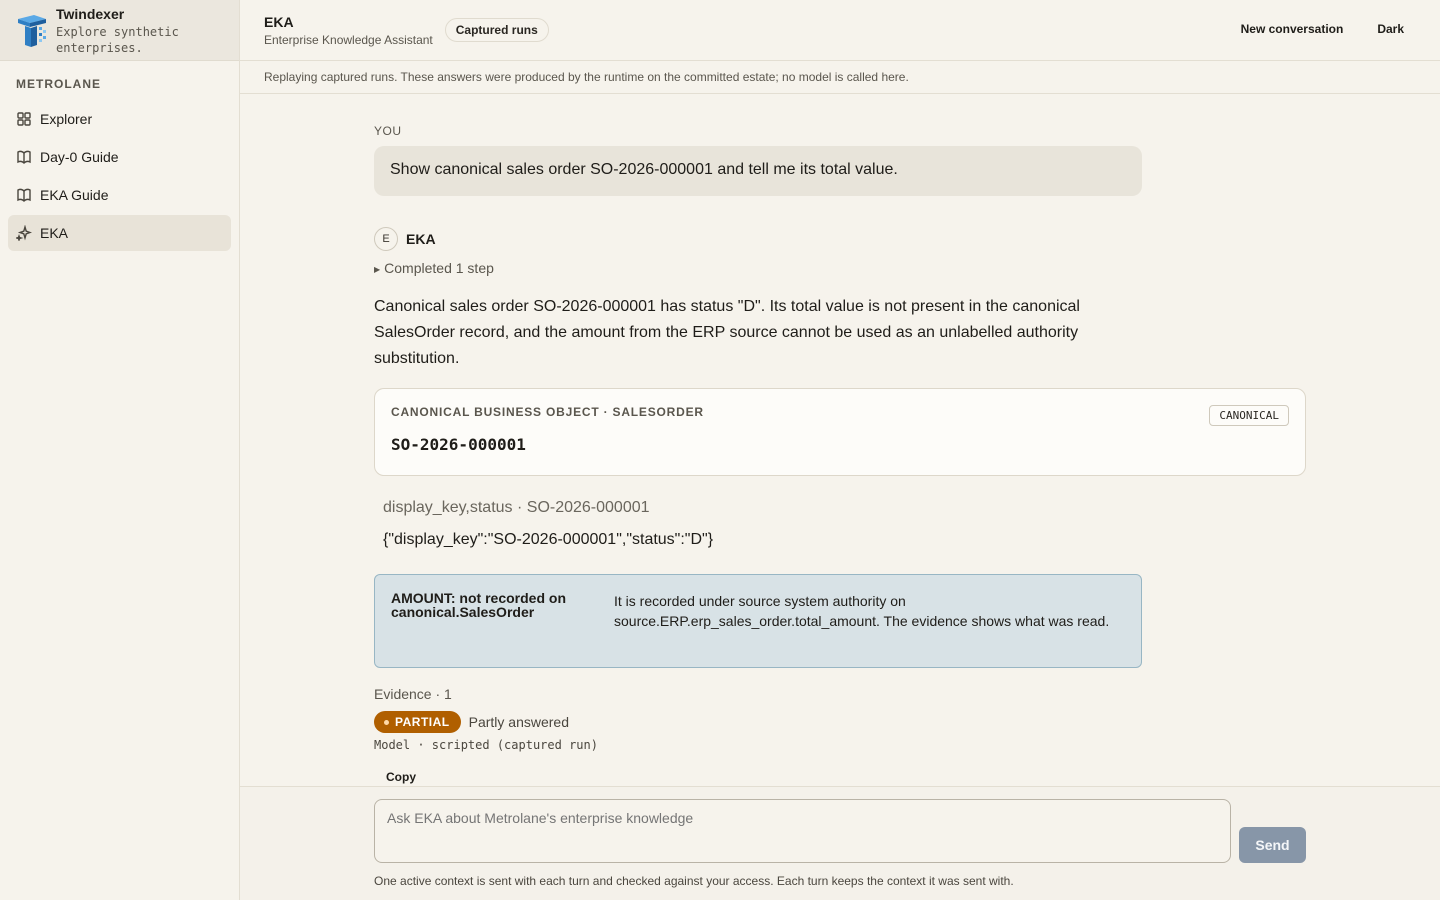  Describe the element at coordinates (119, 195) in the screenshot. I see `sidebar-item-eka-guide: EKA Guide` at that location.